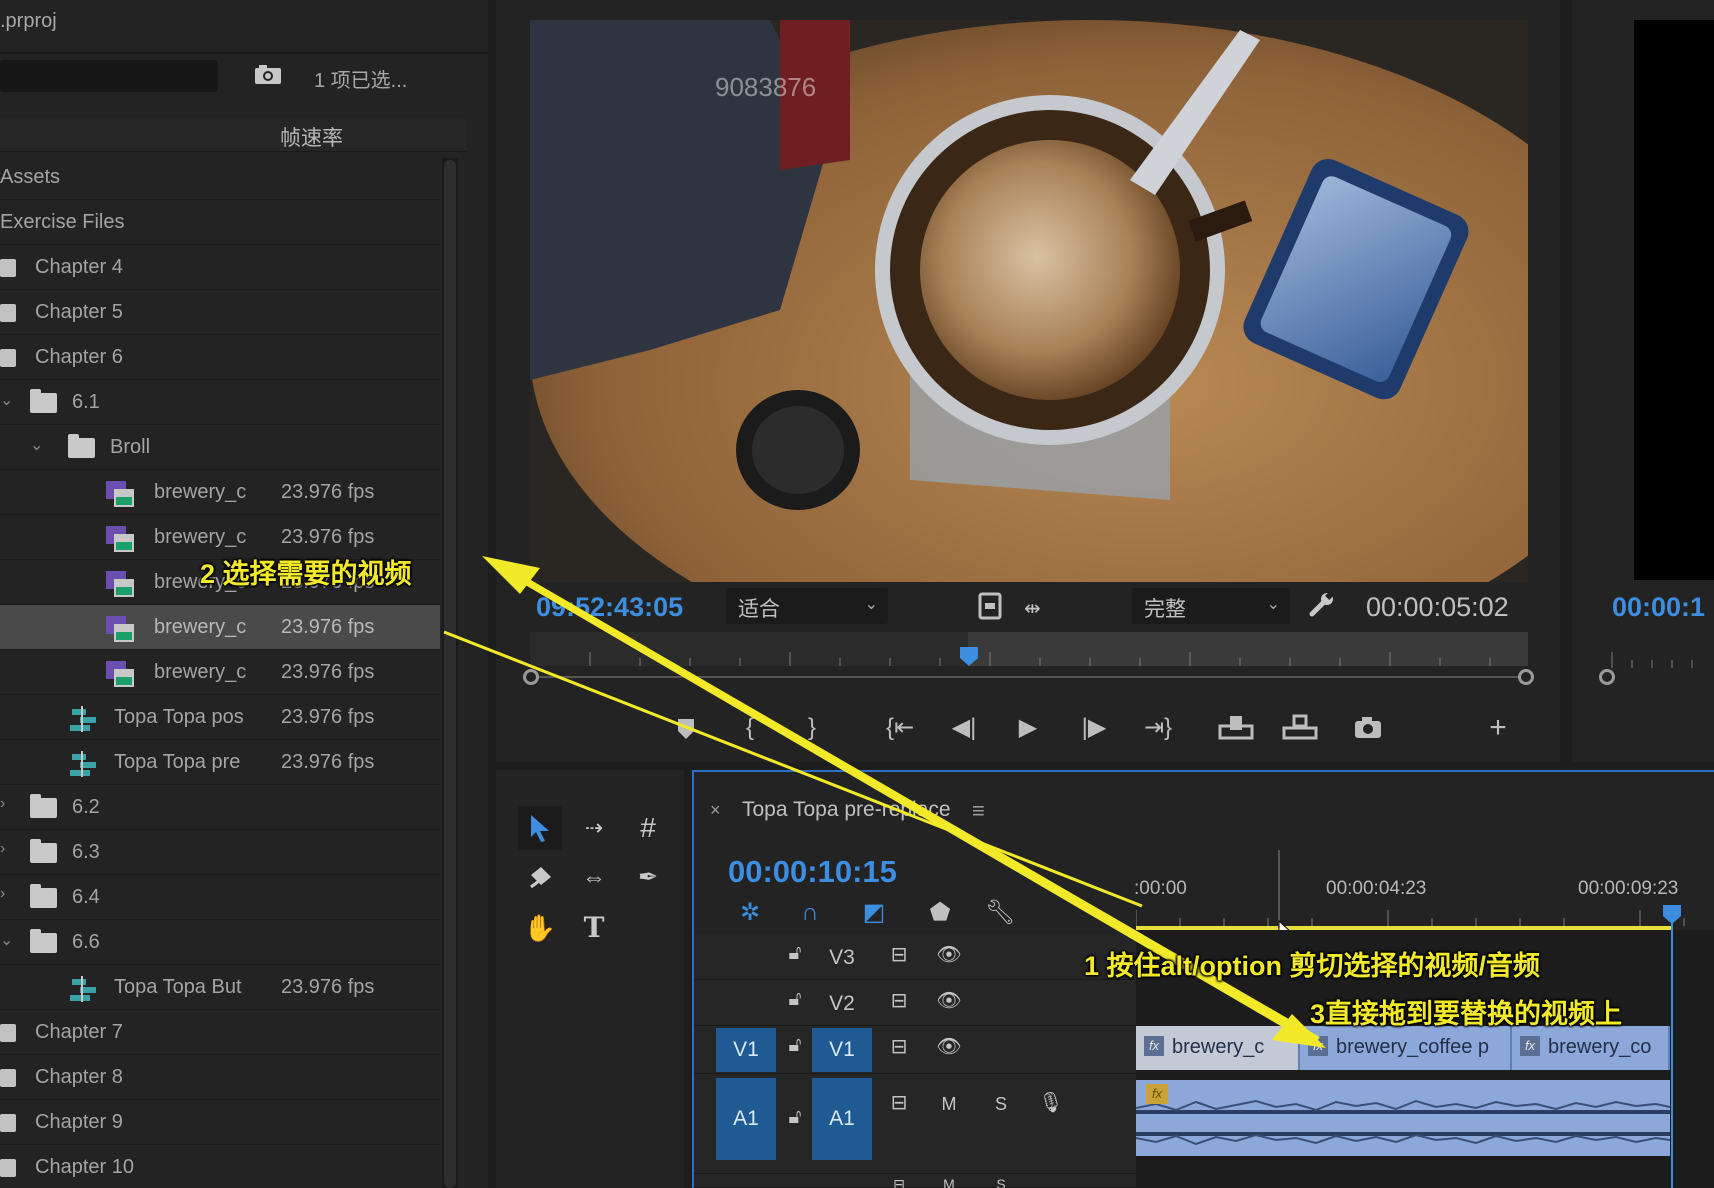 The width and height of the screenshot is (1714, 1188). I want to click on source-zoom-handle, so click(1607, 677).